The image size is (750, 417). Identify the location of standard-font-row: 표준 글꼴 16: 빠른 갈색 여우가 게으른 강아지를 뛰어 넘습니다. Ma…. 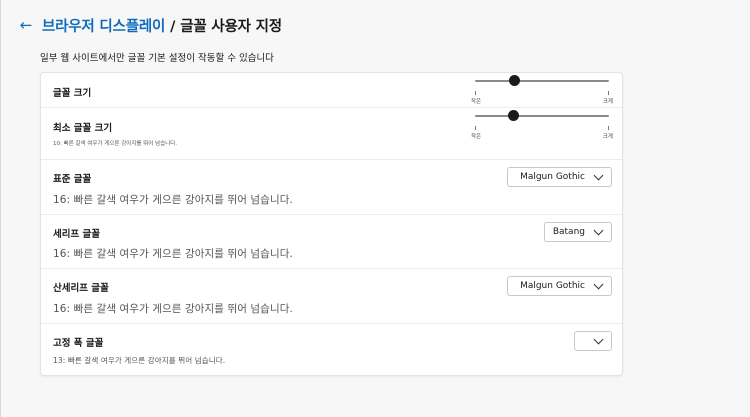
(331, 187).